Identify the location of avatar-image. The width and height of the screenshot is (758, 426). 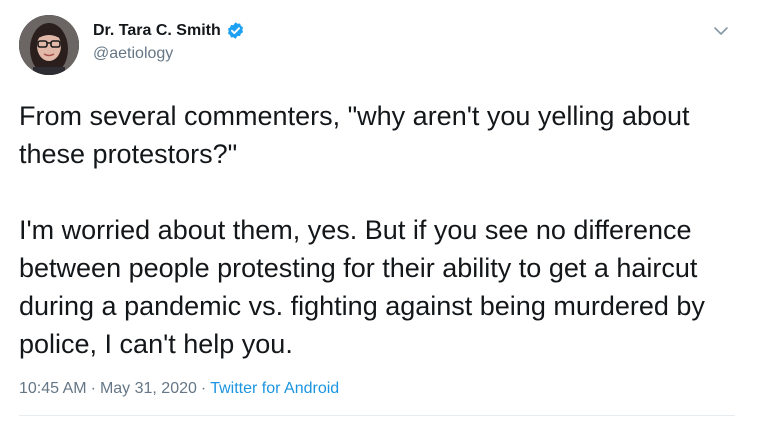
(49, 45).